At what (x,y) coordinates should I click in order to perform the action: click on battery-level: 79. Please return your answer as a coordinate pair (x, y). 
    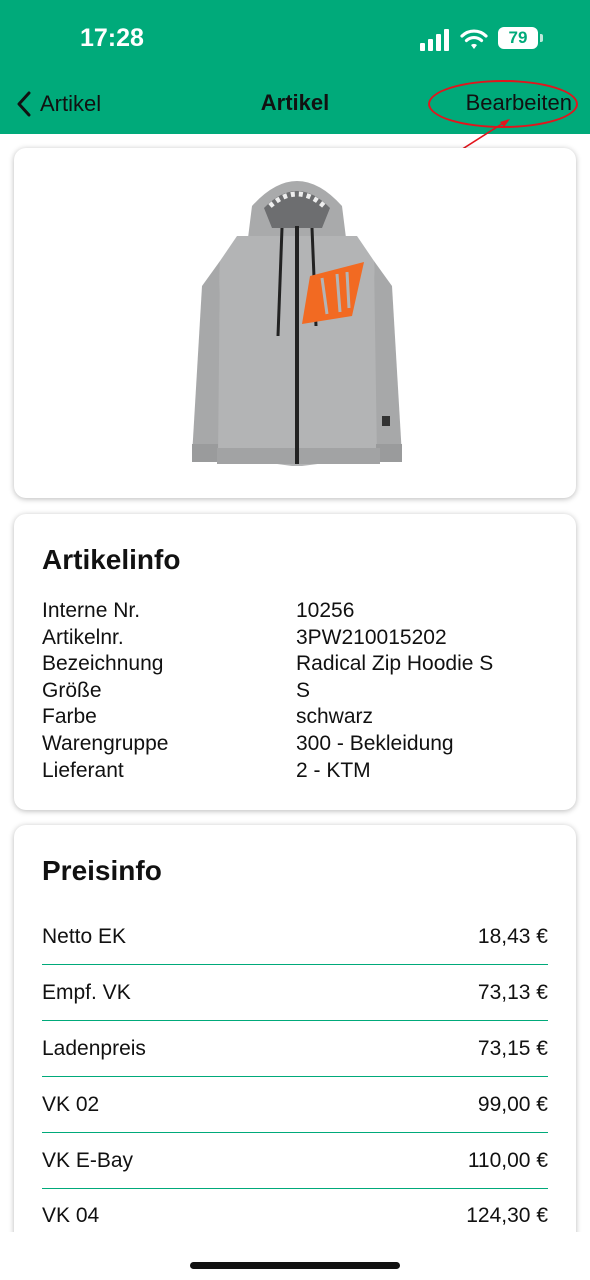
    Looking at the image, I should click on (518, 37).